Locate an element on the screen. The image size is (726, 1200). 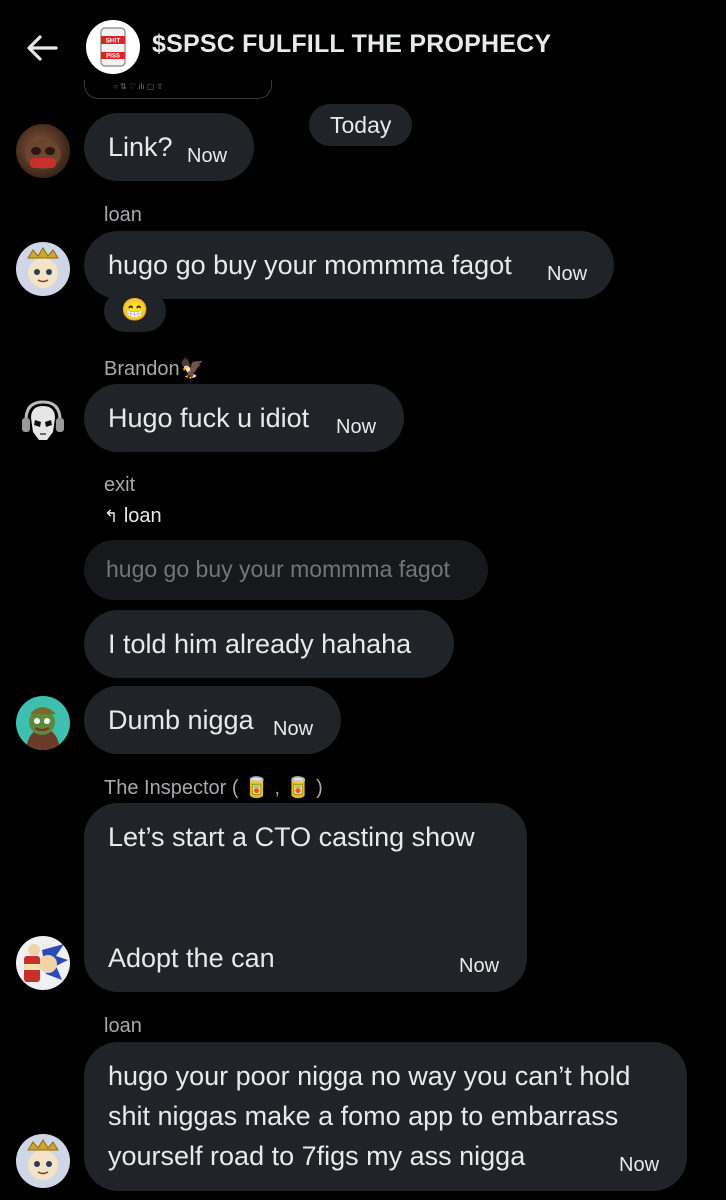
chat-title: $SPSC FULFILL THE PROPHECY is located at coordinates (351, 44).